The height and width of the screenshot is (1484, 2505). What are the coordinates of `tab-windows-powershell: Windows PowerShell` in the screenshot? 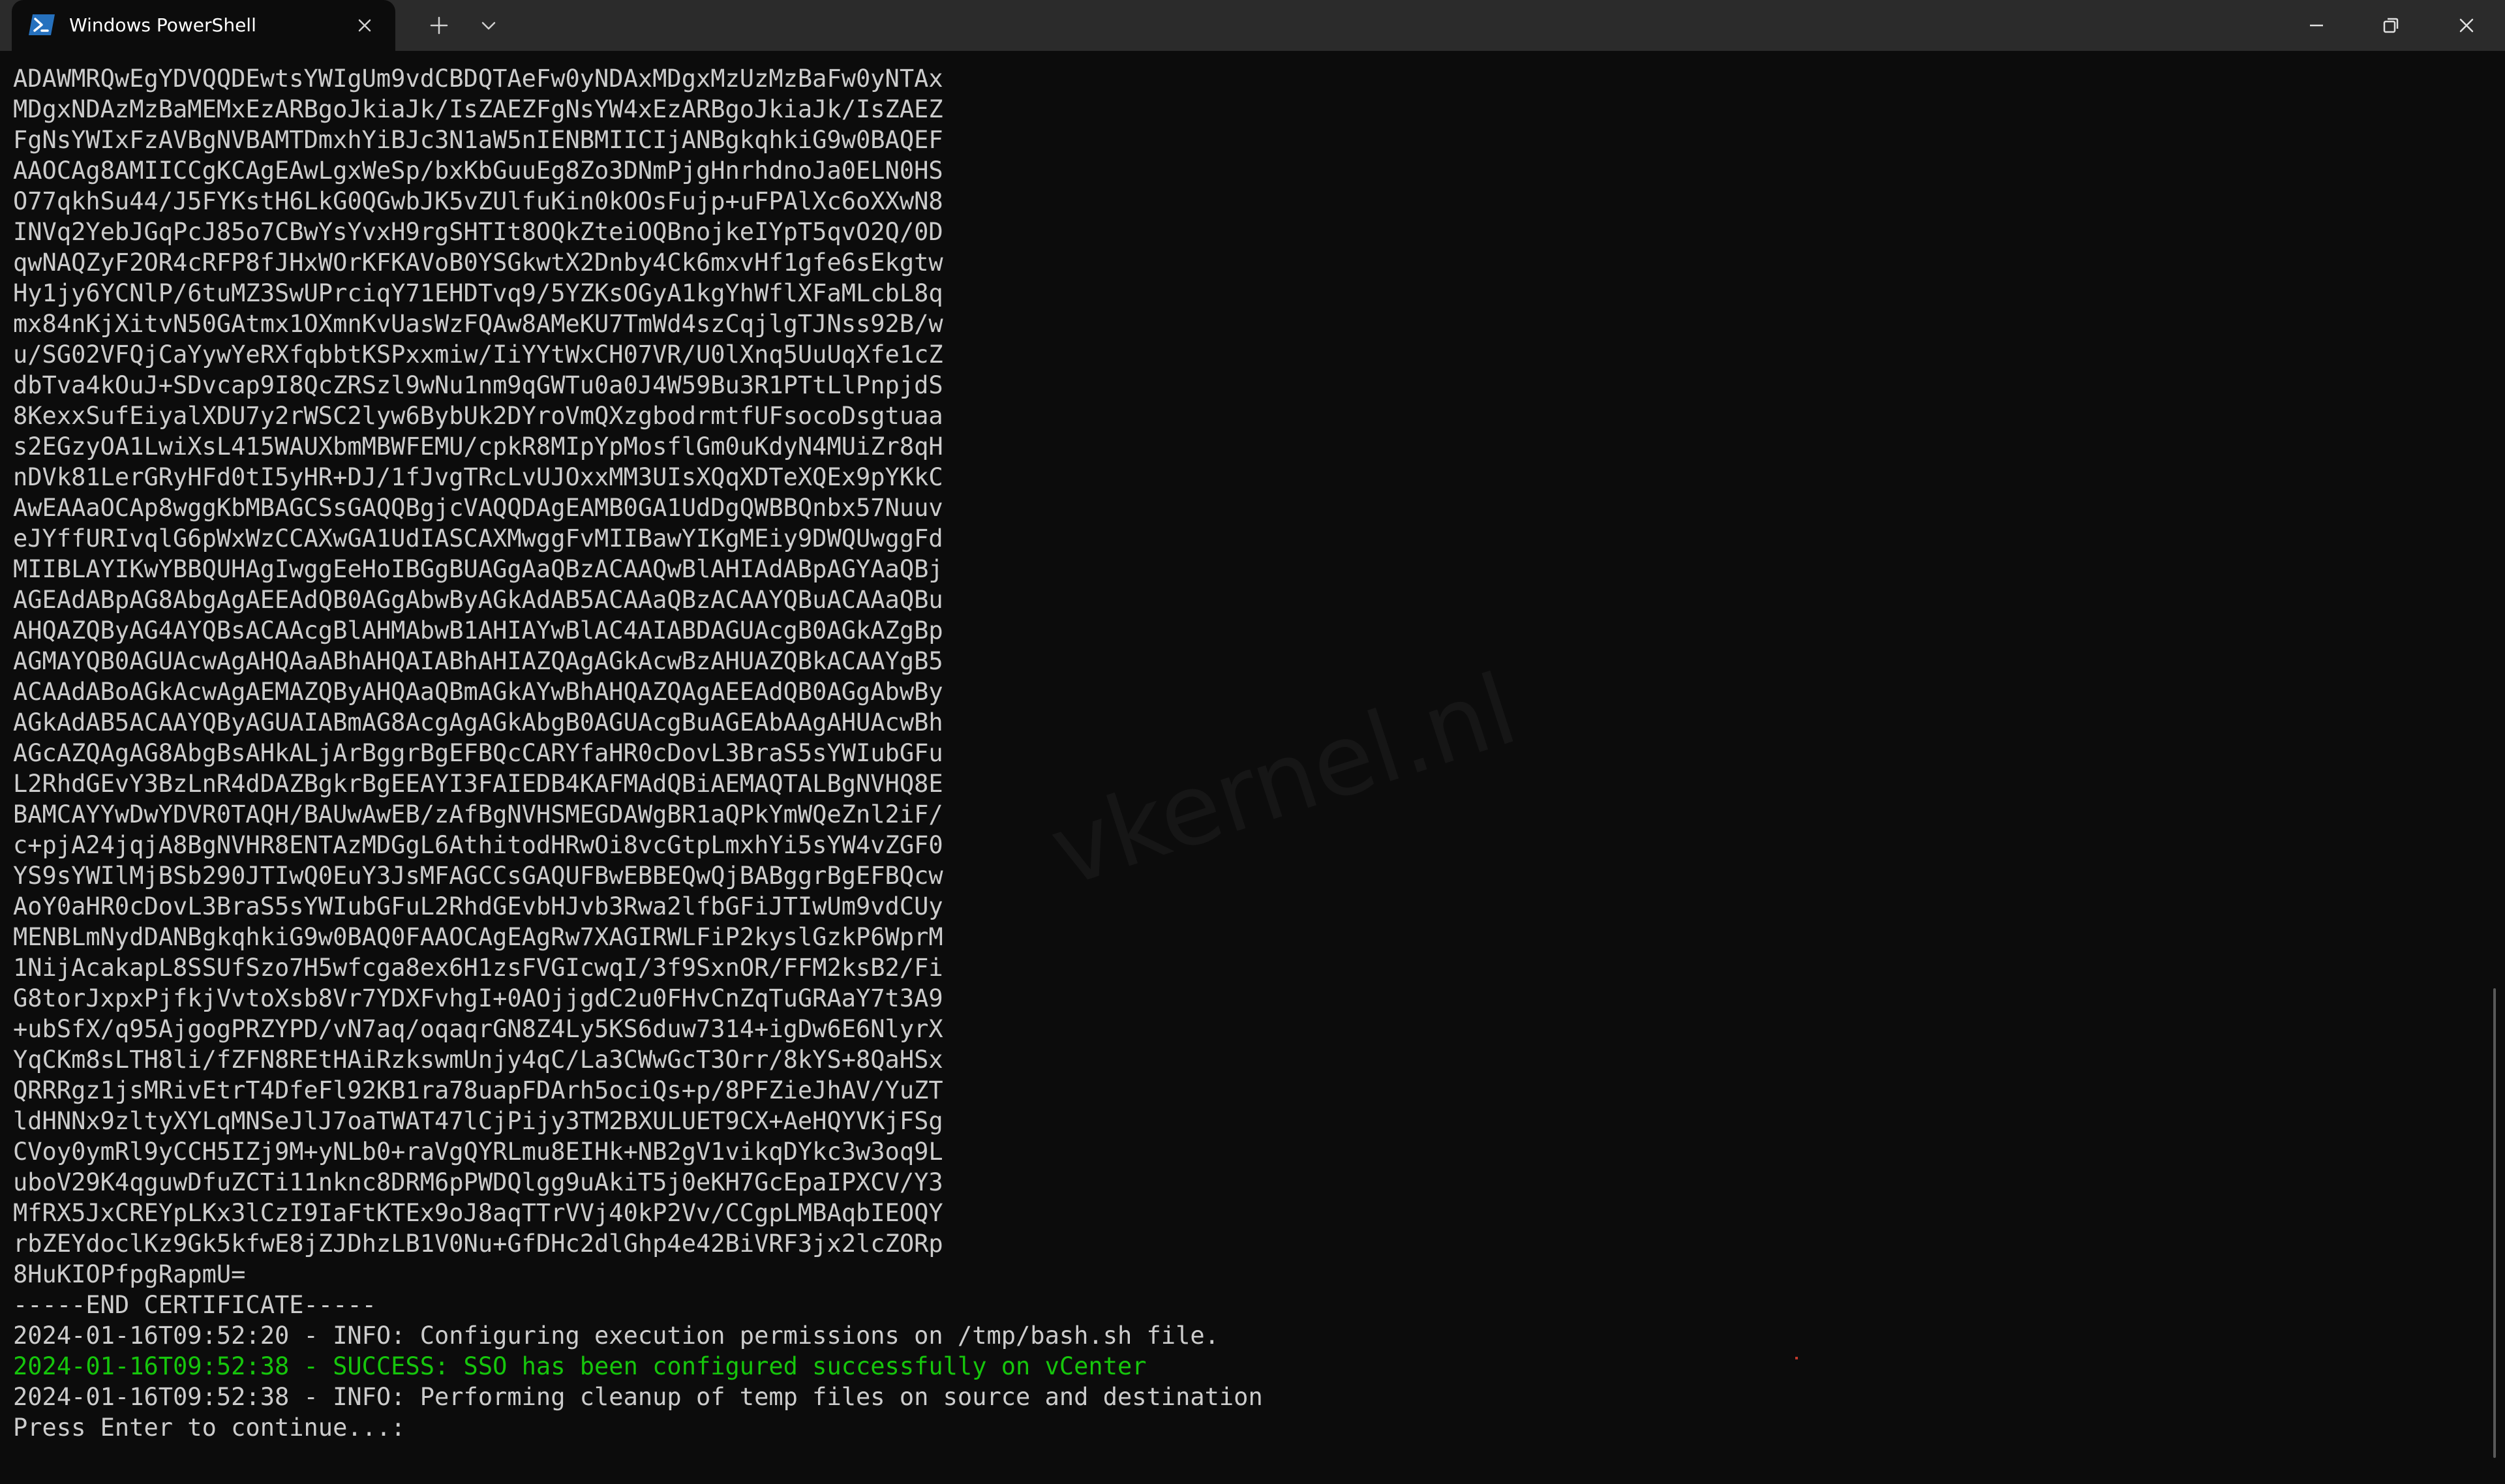 It's located at (204, 25).